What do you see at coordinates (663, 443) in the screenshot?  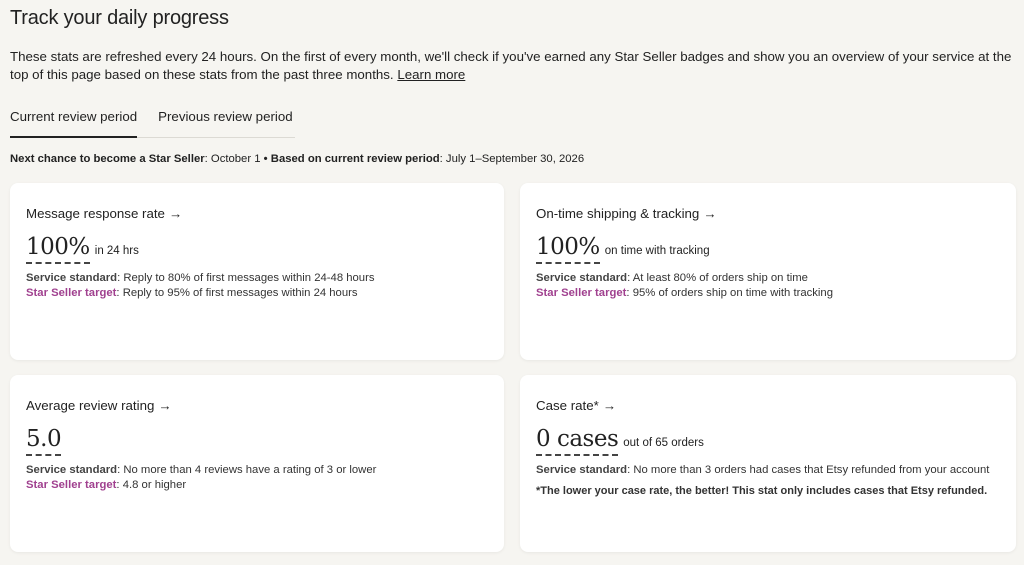 I see `case-rate-suffix: out of 65 orders` at bounding box center [663, 443].